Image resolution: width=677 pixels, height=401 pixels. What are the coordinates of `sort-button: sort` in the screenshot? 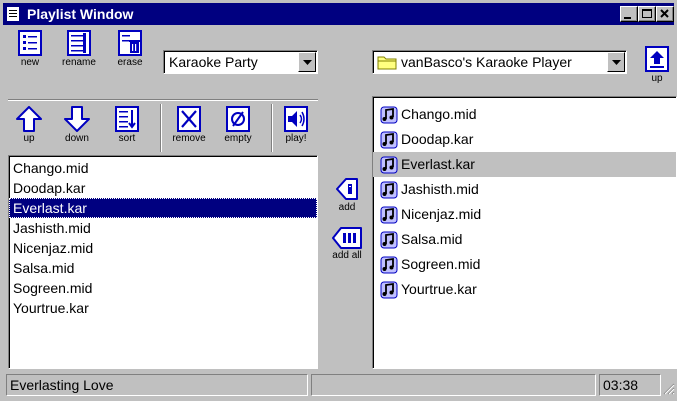 It's located at (127, 125).